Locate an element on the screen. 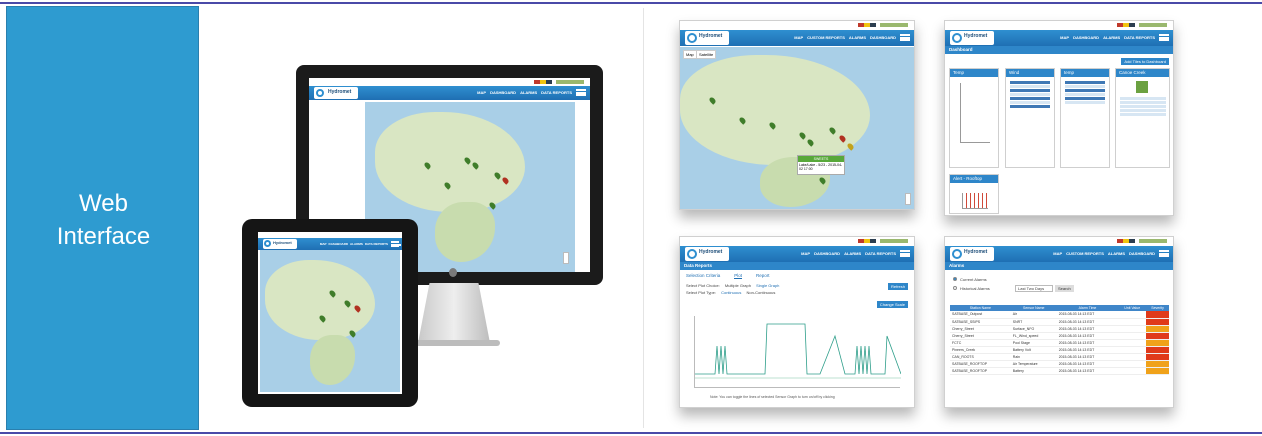  page-title: Alarms is located at coordinates (1059, 266).